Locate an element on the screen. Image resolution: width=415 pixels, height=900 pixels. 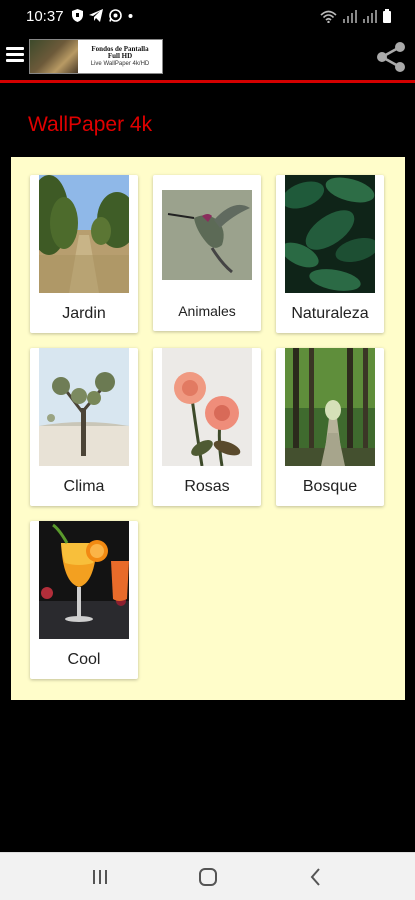
hamburger-menu-icon is located at coordinates (15, 56).